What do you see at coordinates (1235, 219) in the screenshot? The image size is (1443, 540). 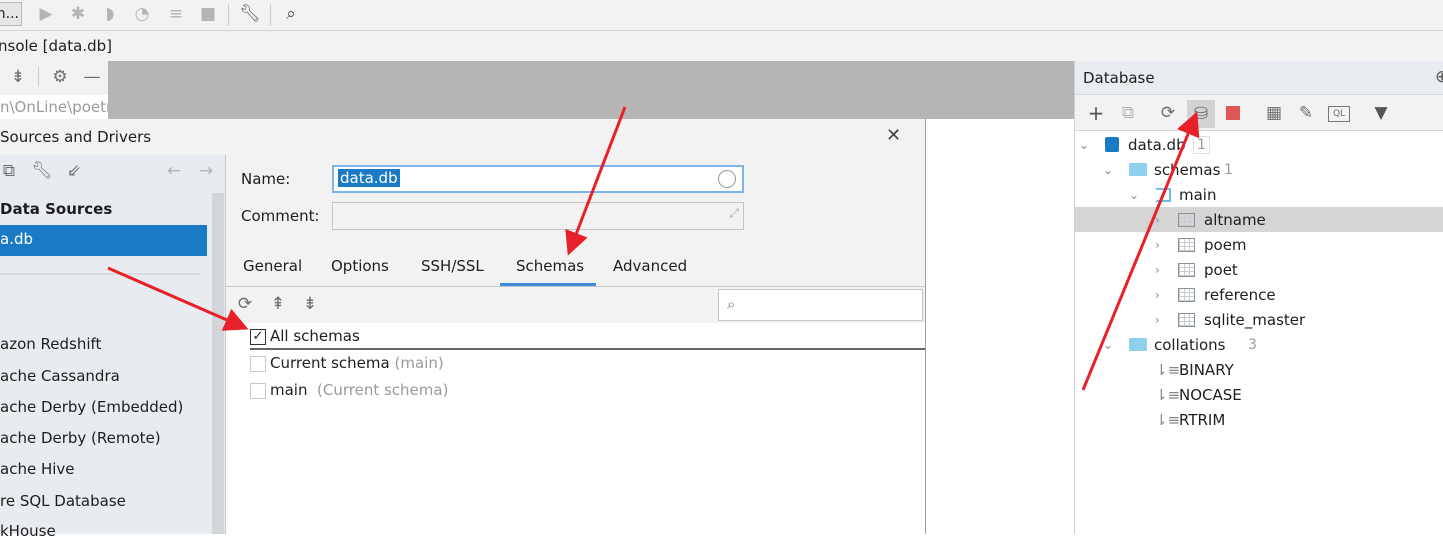 I see `node-label: altname` at bounding box center [1235, 219].